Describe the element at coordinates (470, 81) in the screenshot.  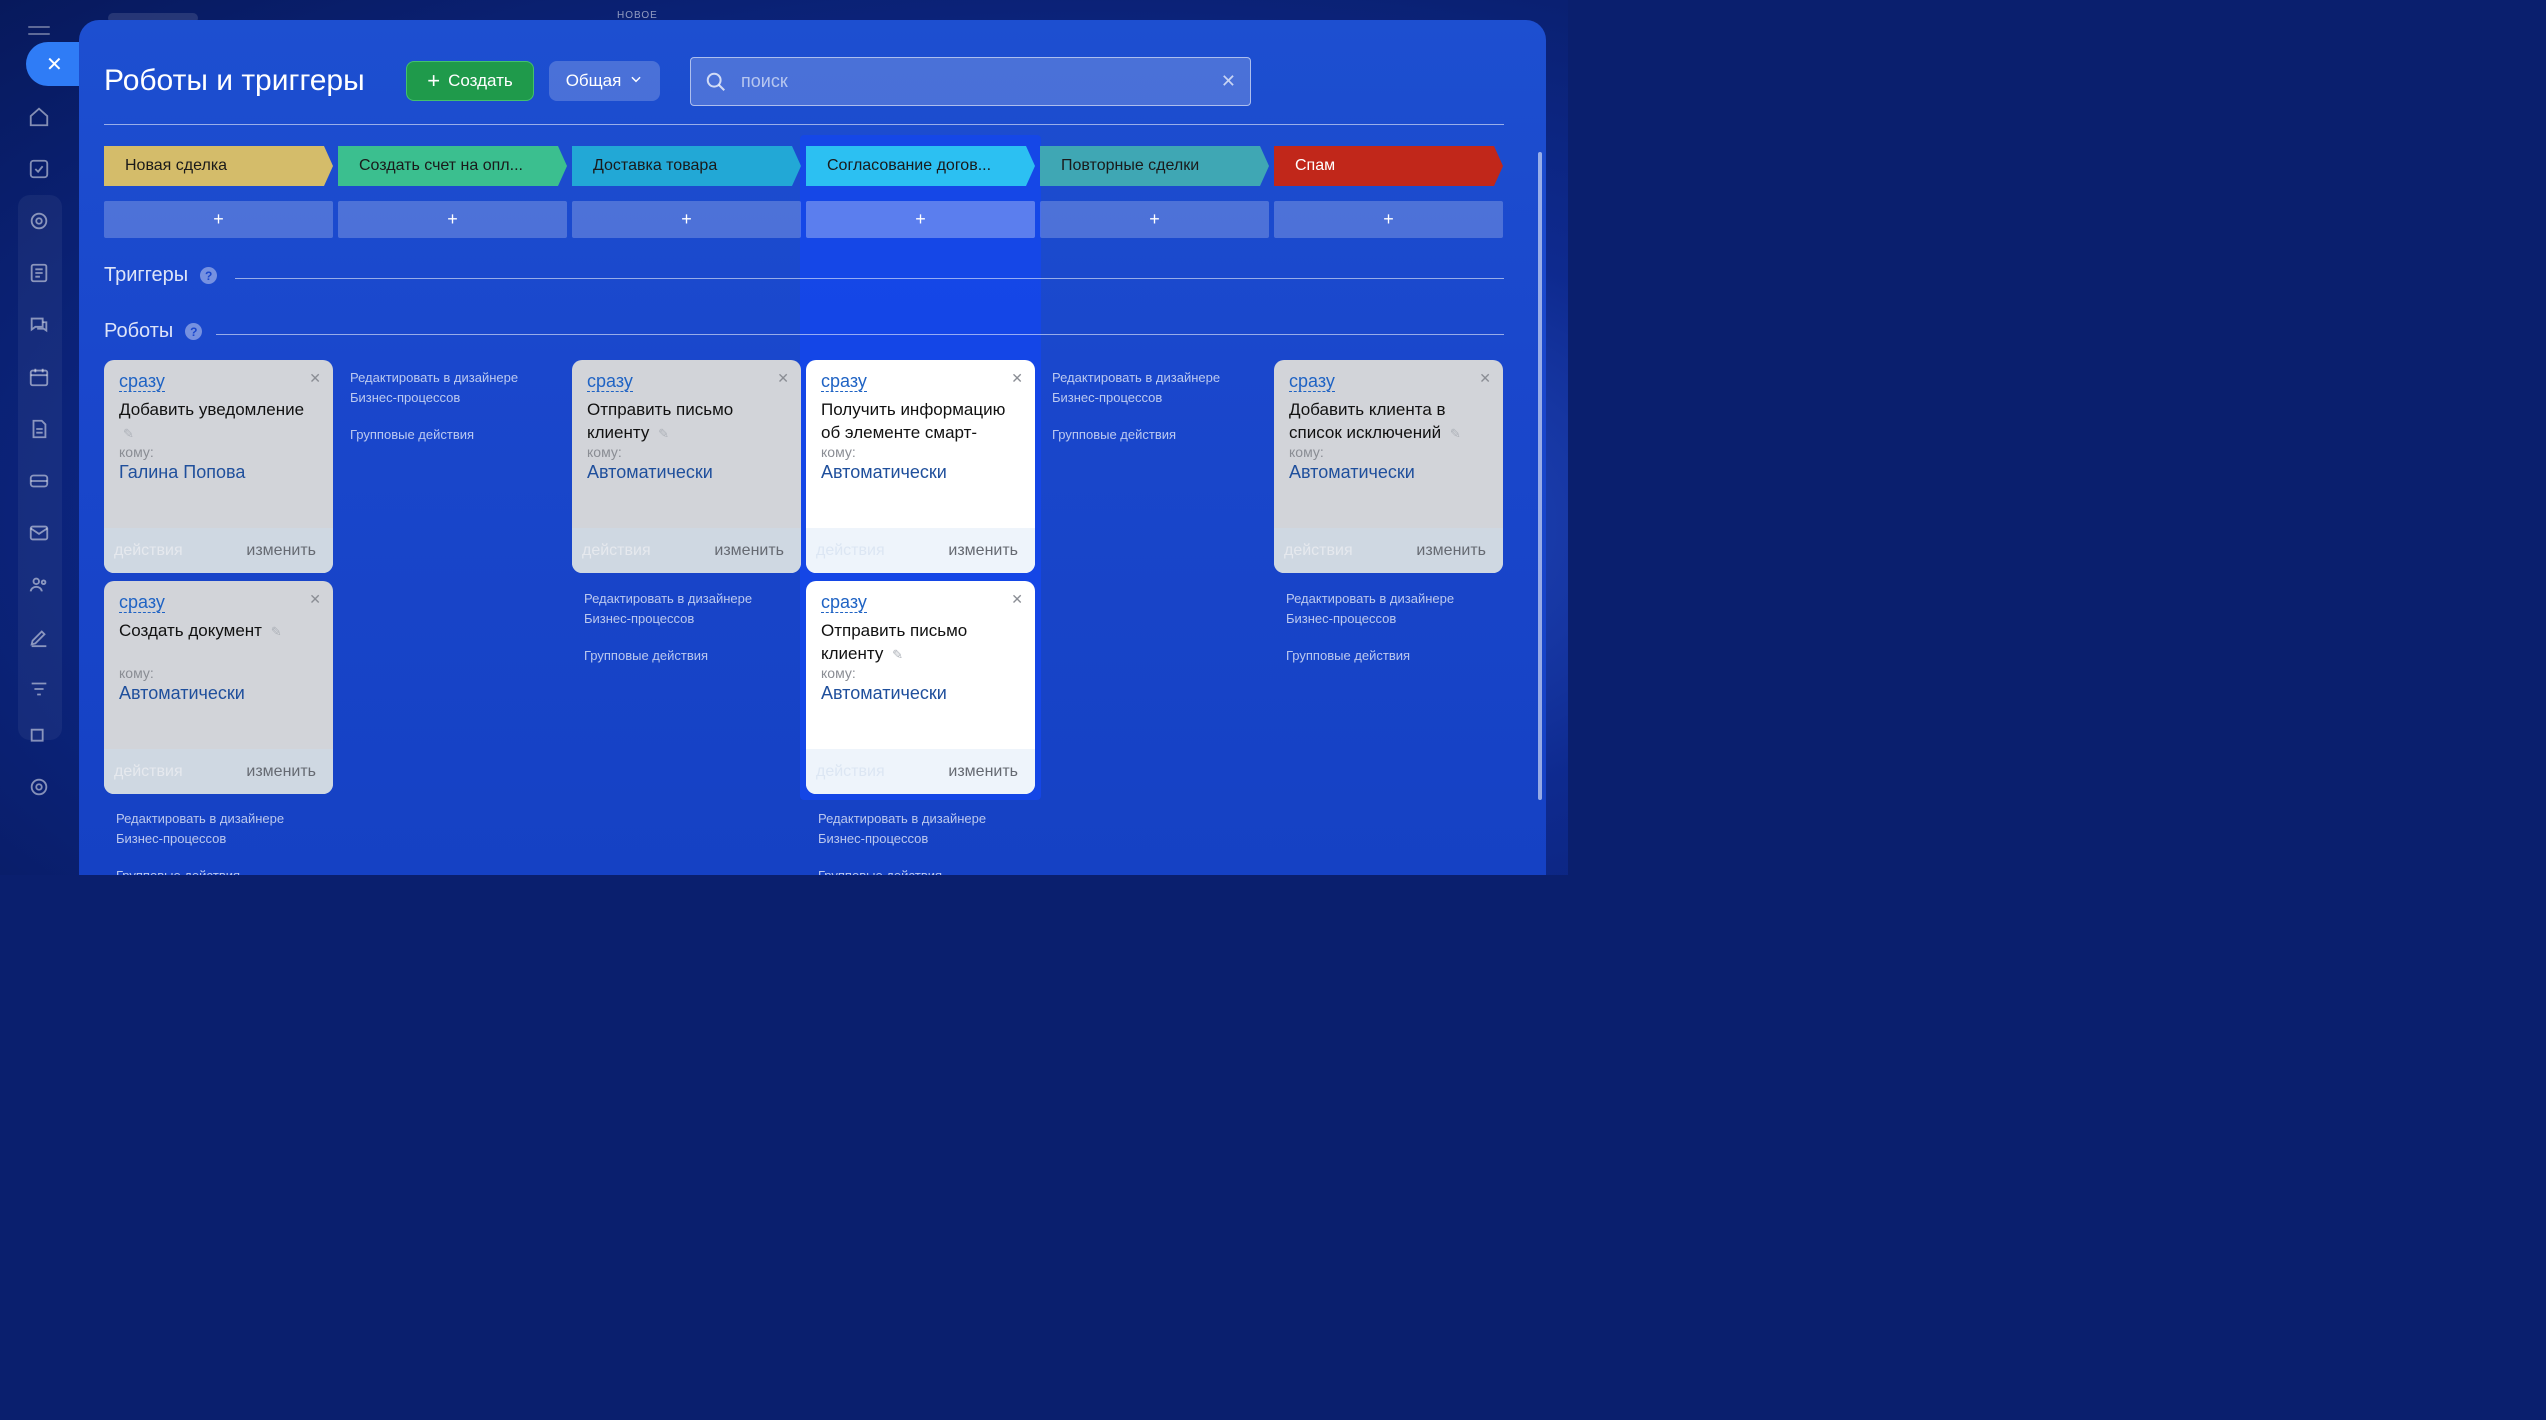
I see `create-button: + Создать` at that location.